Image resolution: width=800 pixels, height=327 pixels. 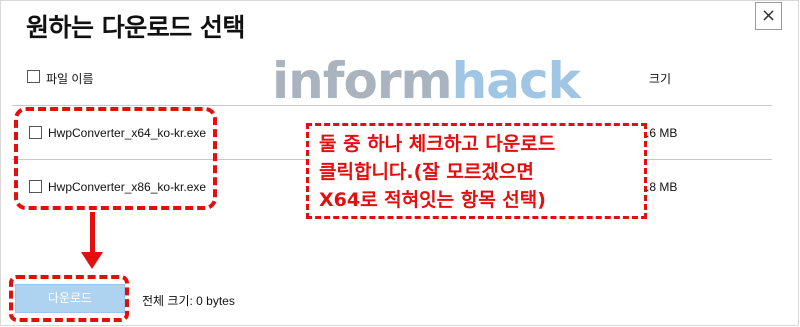 What do you see at coordinates (92, 260) in the screenshot?
I see `arrow-down-icon` at bounding box center [92, 260].